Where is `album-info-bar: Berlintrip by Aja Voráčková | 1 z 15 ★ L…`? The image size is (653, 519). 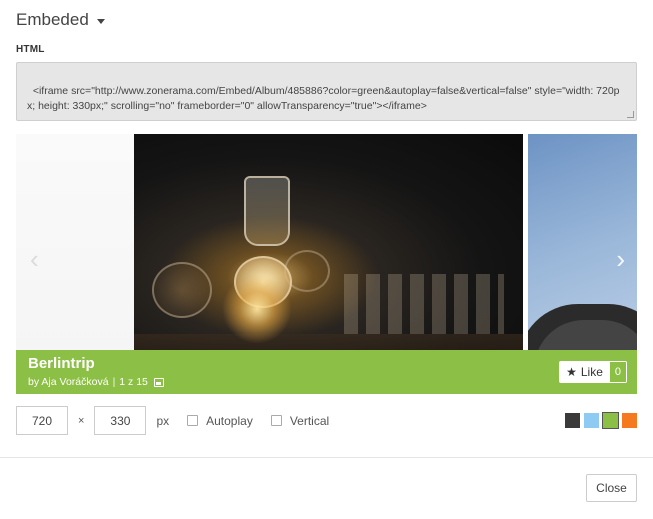 album-info-bar: Berlintrip by Aja Voráčková | 1 z 15 ★ L… is located at coordinates (326, 372).